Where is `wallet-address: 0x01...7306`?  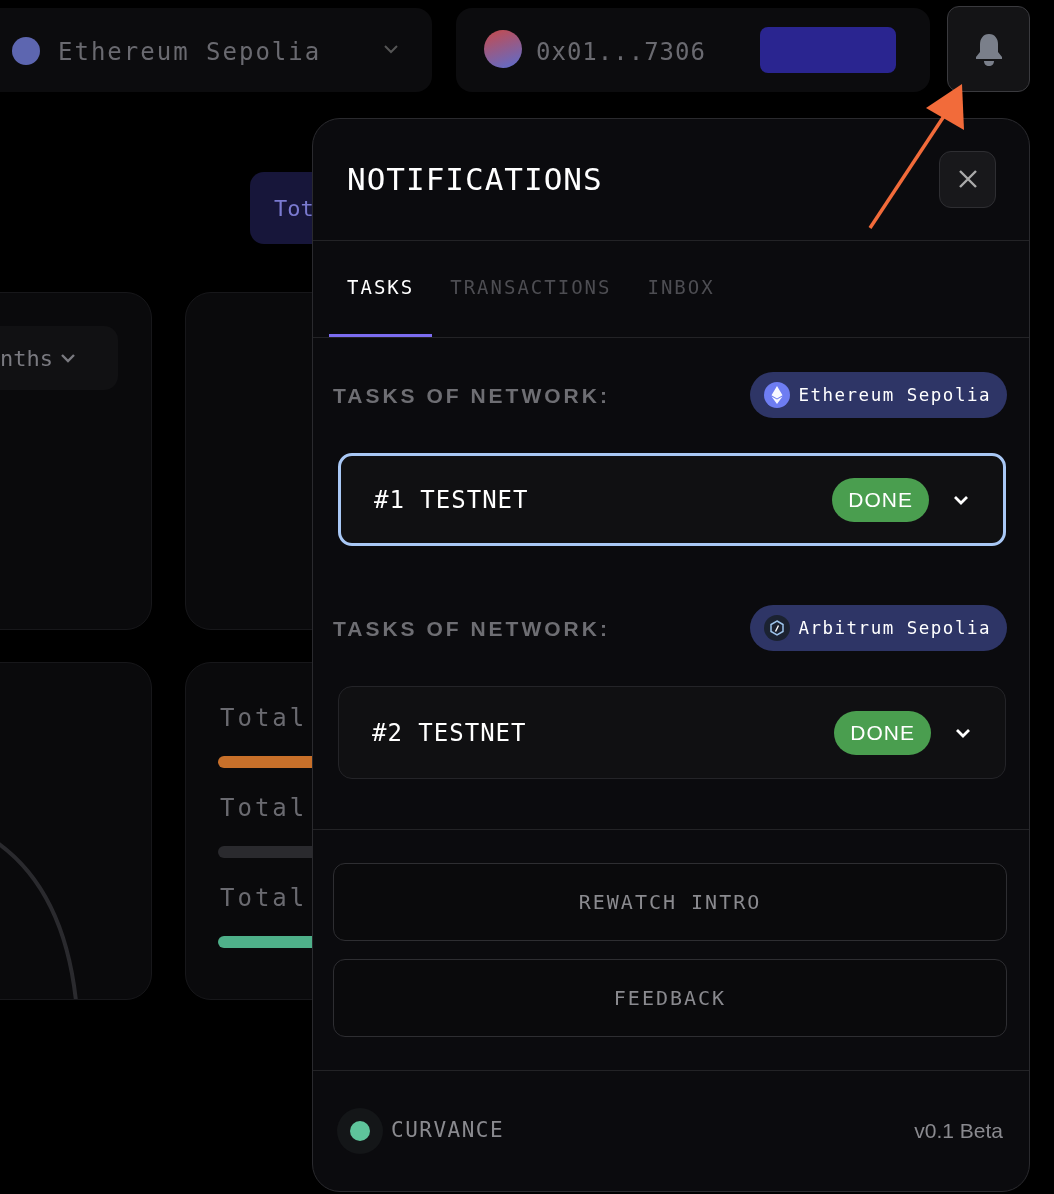
wallet-address: 0x01...7306 is located at coordinates (621, 52).